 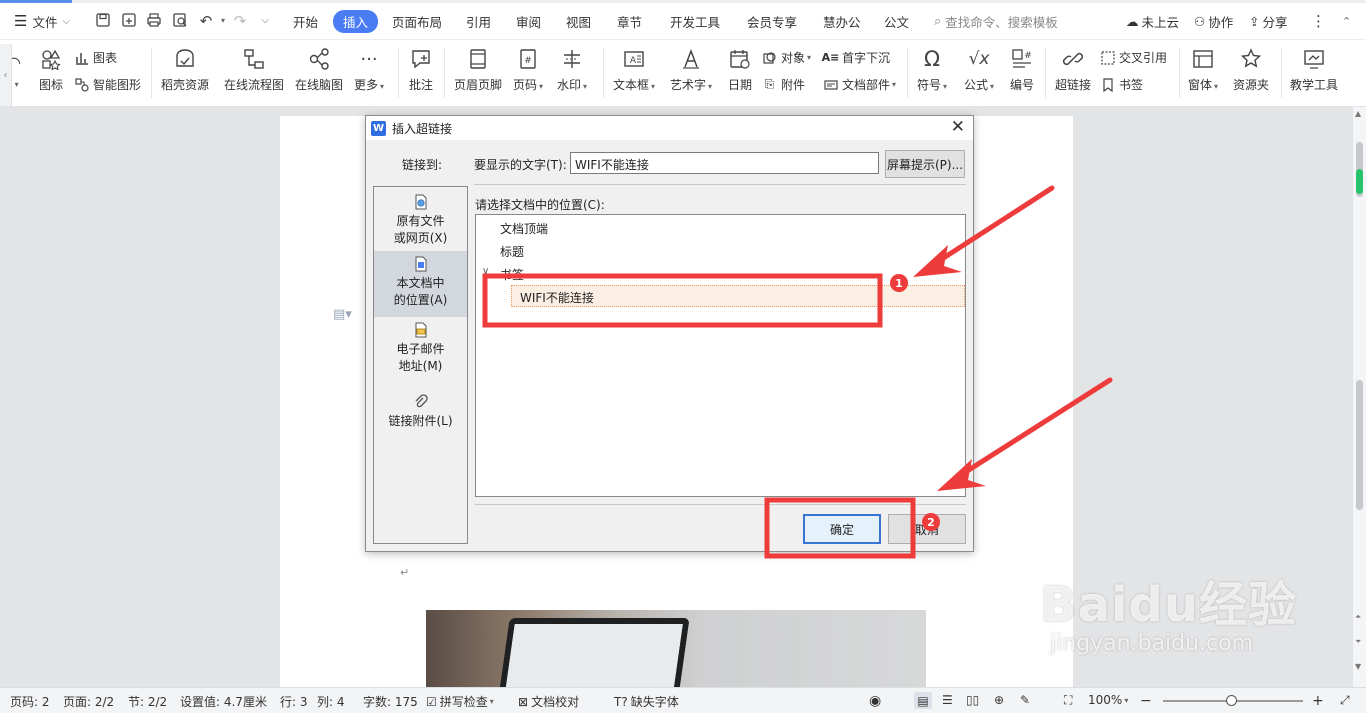 I want to click on ribbon-object: 对象 ▾, so click(x=786, y=57).